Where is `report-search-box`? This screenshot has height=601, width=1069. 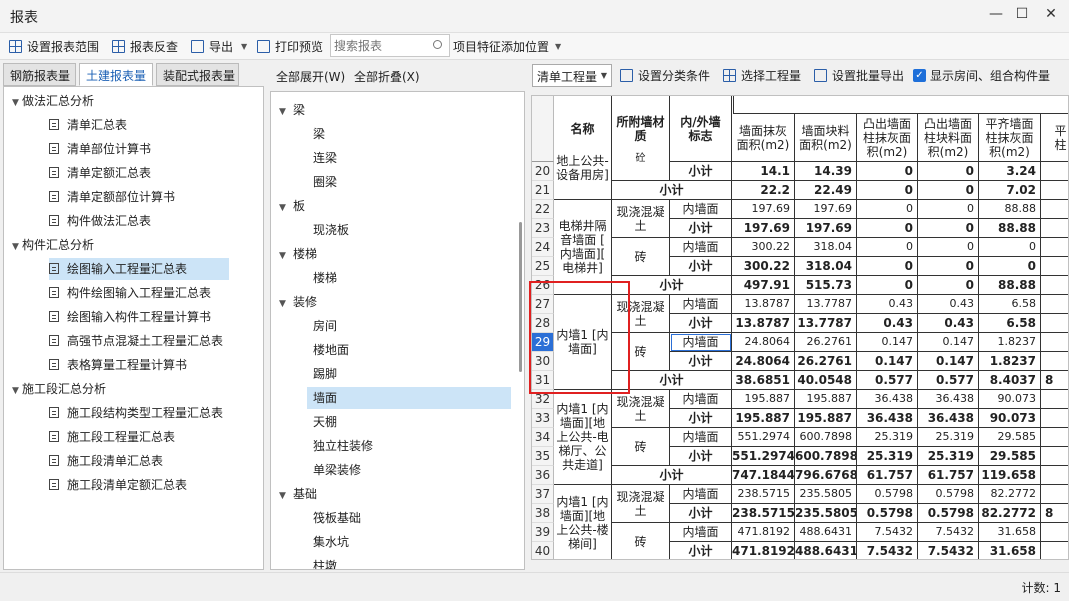
report-search-box is located at coordinates (390, 45).